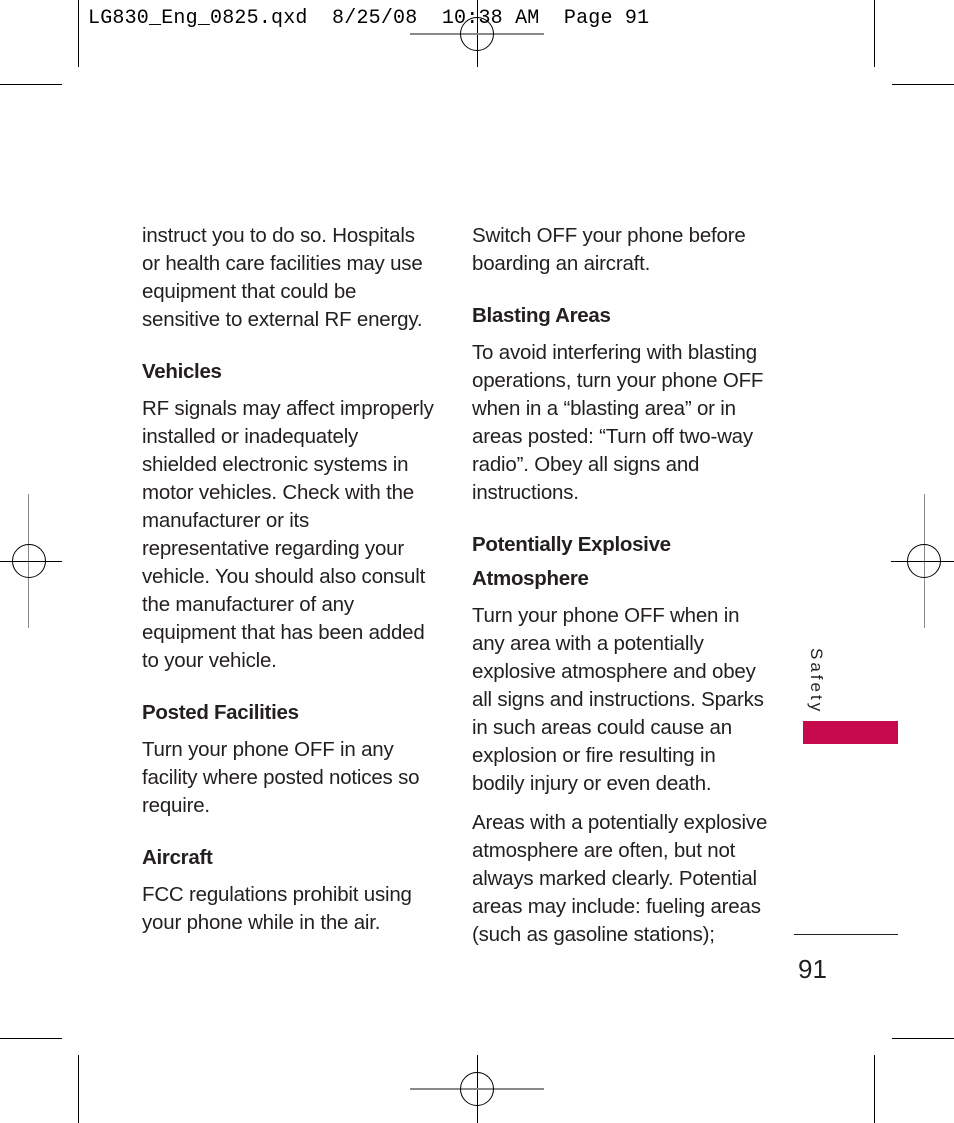 This screenshot has height=1123, width=954. I want to click on section-heading: Aircraft, so click(177, 857).